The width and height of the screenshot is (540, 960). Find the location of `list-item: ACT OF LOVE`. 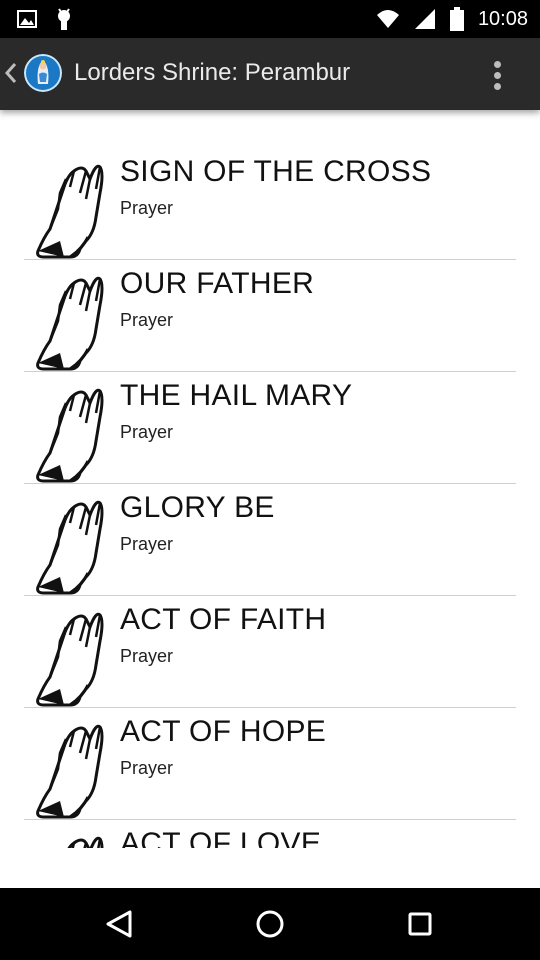

list-item: ACT OF LOVE is located at coordinates (270, 834).